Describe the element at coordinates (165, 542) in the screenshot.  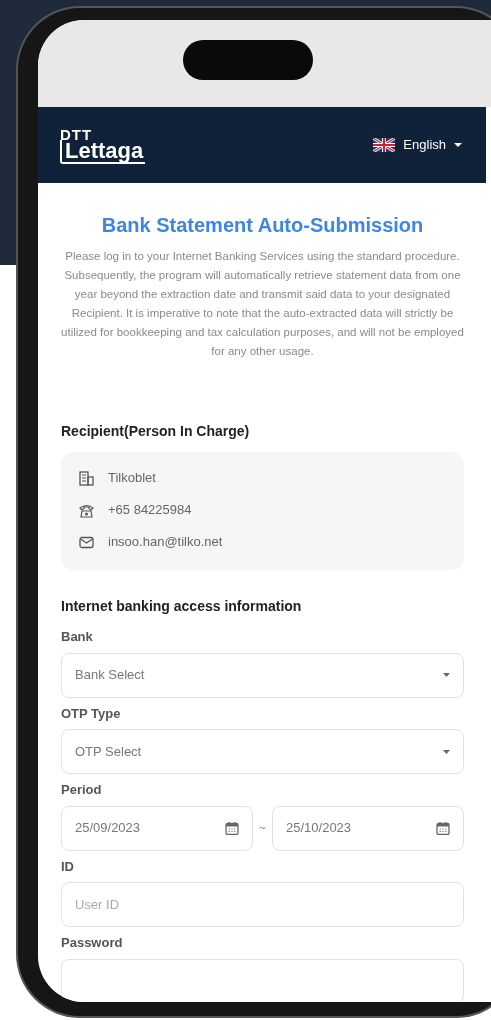
I see `recipient-info: insoo.han@tilko.net` at that location.